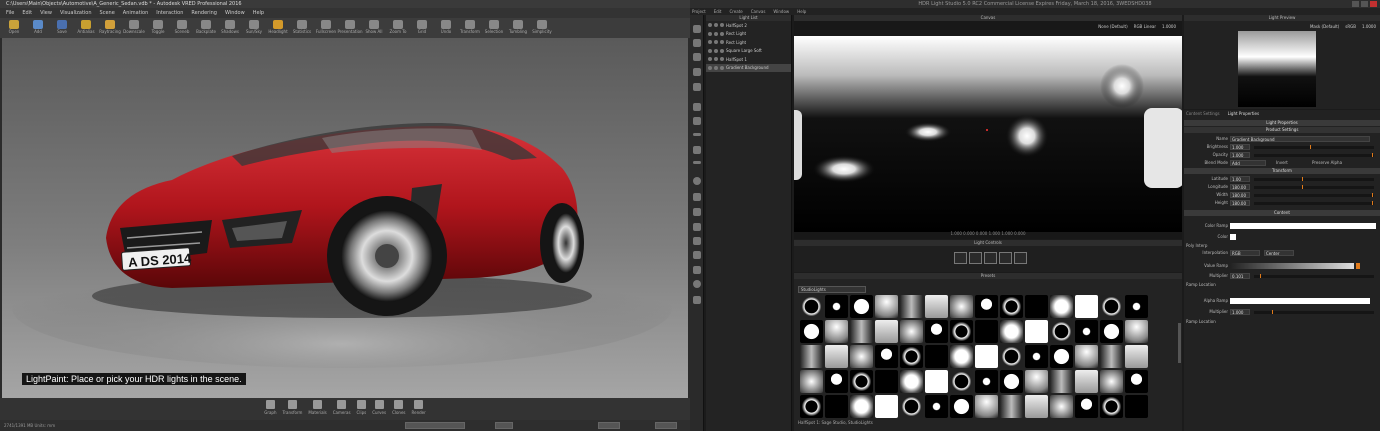  Describe the element at coordinates (748, 34) in the screenshot. I see `light-row: Rect Light` at that location.